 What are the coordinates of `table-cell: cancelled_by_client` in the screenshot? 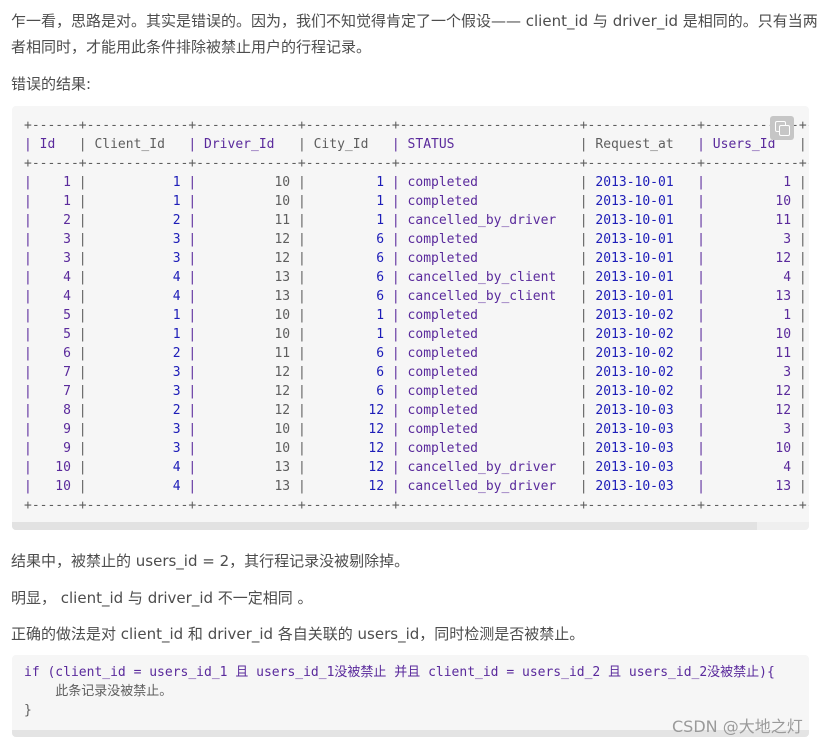 It's located at (493, 296).